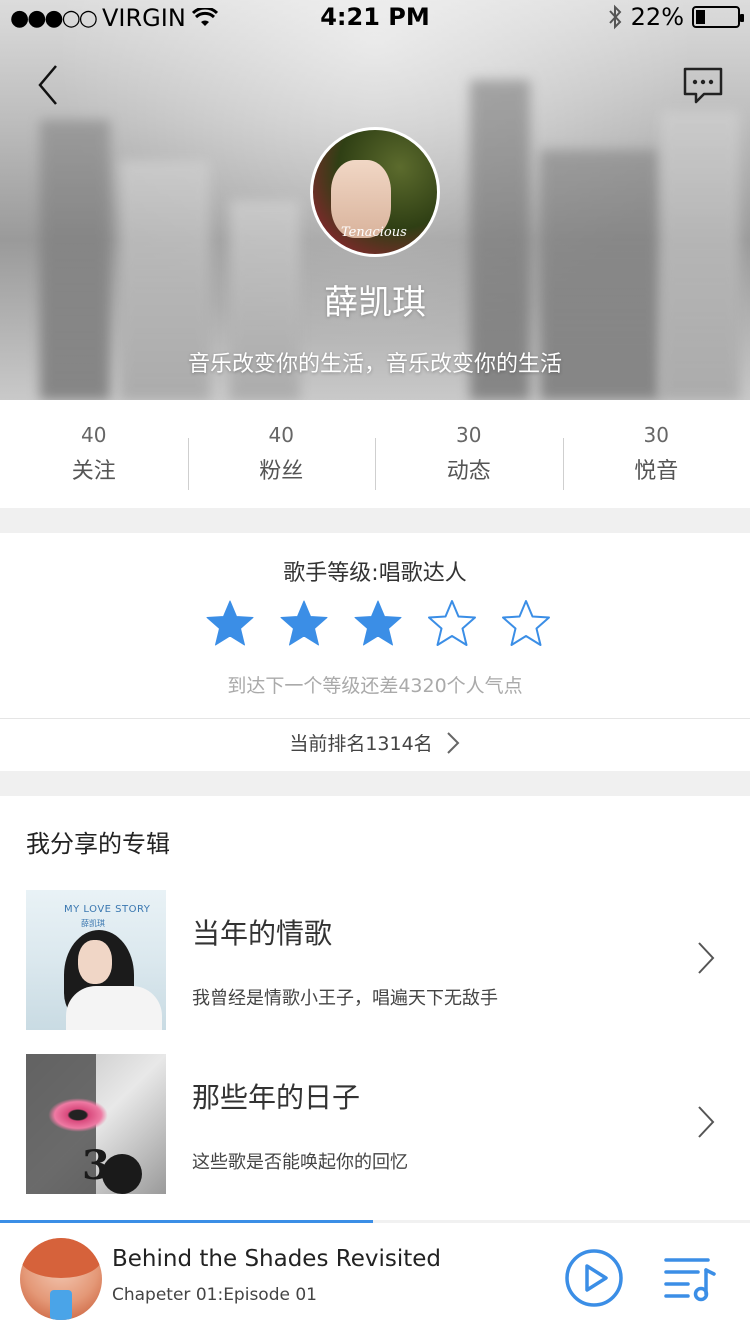  What do you see at coordinates (61, 1258) in the screenshot?
I see `artwork-hair` at bounding box center [61, 1258].